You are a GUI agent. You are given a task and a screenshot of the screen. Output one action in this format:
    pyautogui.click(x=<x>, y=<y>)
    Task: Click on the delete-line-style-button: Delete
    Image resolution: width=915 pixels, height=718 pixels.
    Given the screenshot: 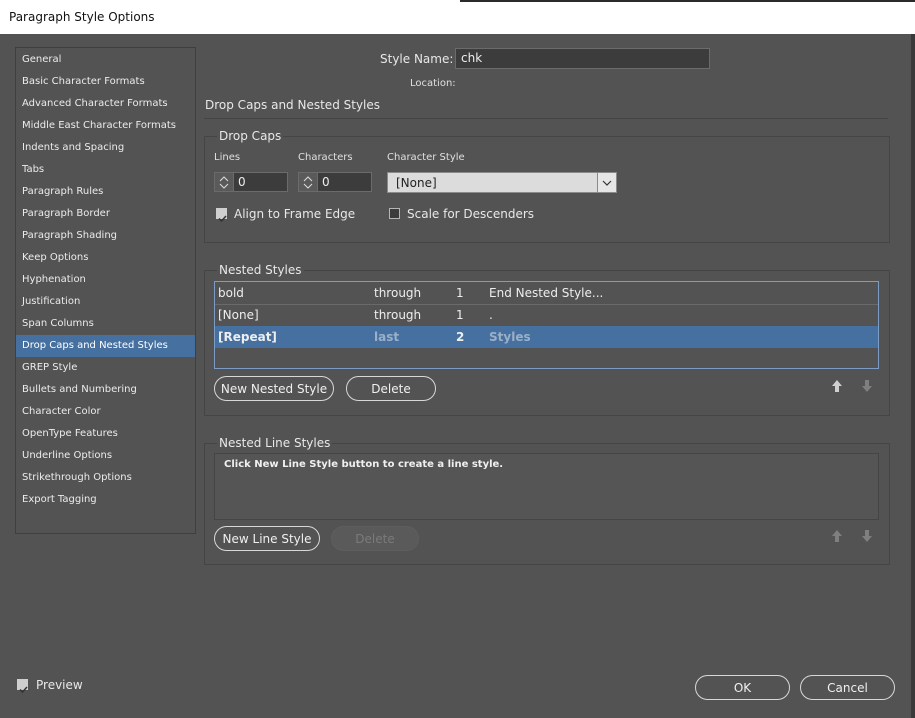 What is the action you would take?
    pyautogui.click(x=375, y=538)
    